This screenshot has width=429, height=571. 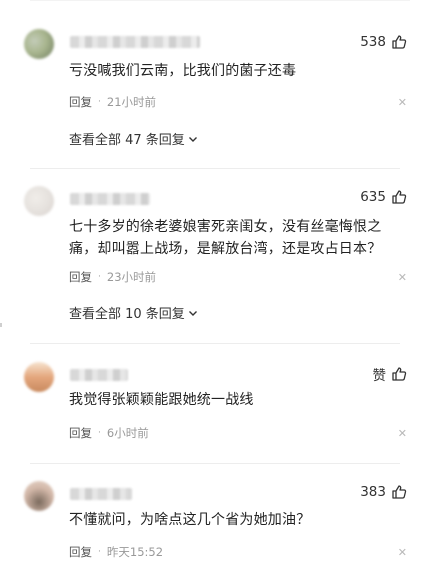 What do you see at coordinates (390, 374) in the screenshot?
I see `like-button: 赞` at bounding box center [390, 374].